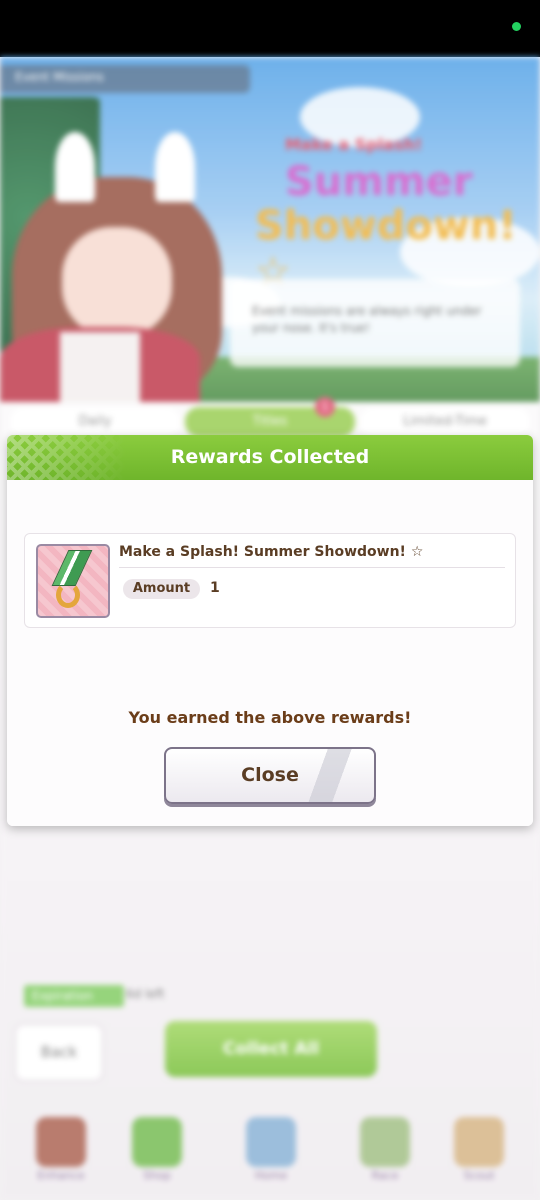 The image size is (540, 1200). Describe the element at coordinates (161, 589) in the screenshot. I see `amount-label: Amount` at that location.